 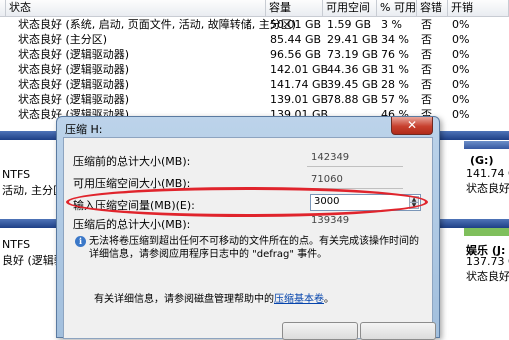 What do you see at coordinates (299, 84) in the screenshot?
I see `table-cell: 141.74 GB` at bounding box center [299, 84].